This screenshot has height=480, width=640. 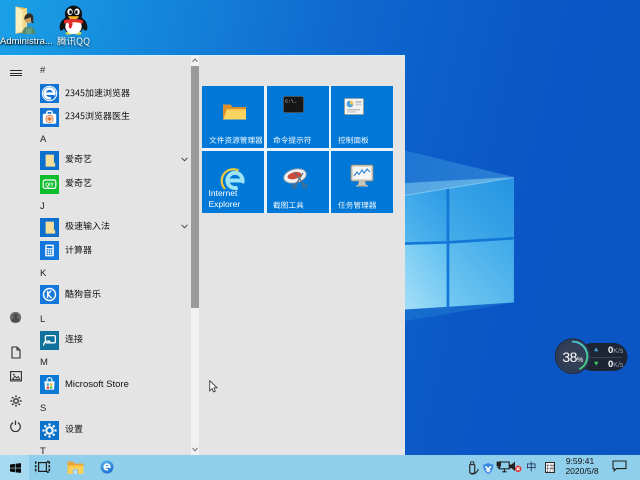 I want to click on svg-text: C:\_, so click(x=290, y=101).